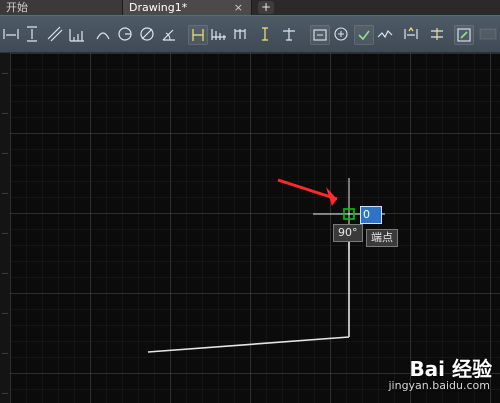 This screenshot has width=500, height=403. I want to click on add-tab-button: +, so click(266, 7).